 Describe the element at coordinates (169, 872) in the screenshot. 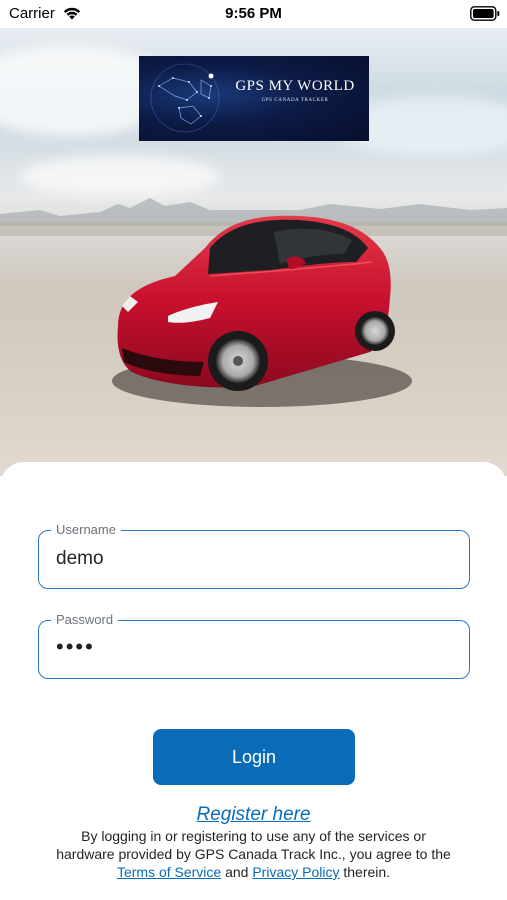

I see `terms-of-service-link: Terms of Service` at that location.